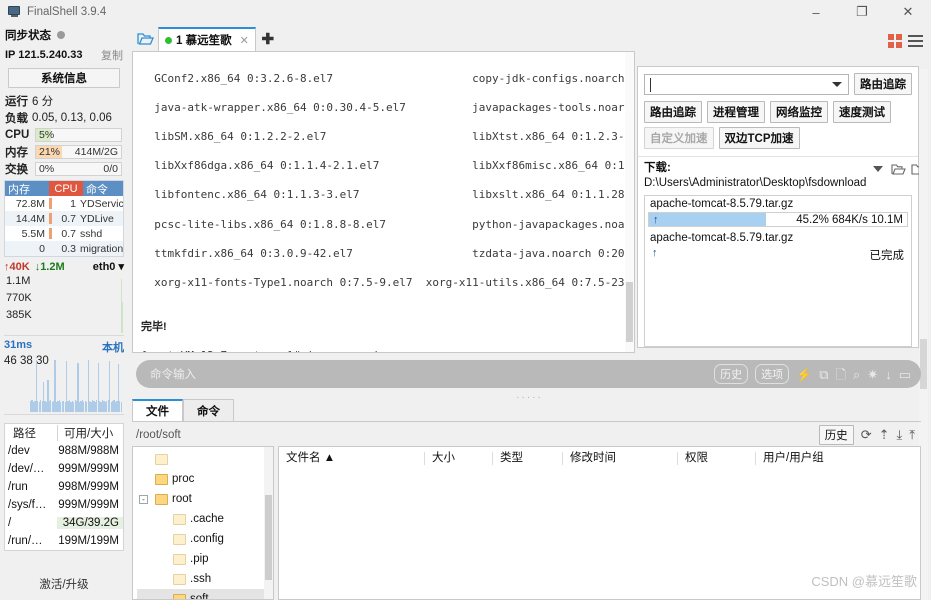  I want to click on command-input: 命令输入, so click(173, 374).